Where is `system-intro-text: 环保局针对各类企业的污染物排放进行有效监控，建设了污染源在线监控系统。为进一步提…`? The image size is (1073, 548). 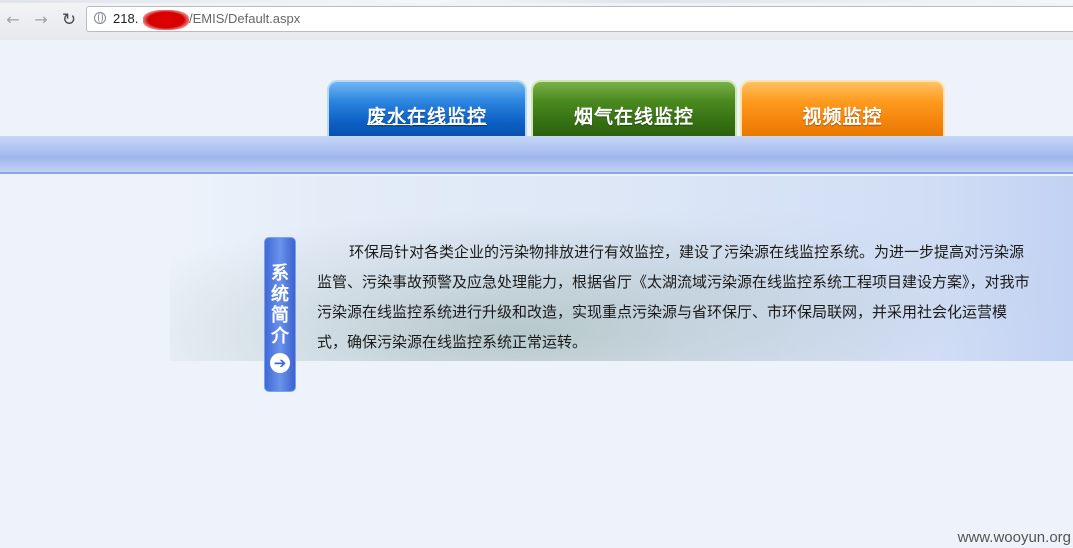 system-intro-text: 环保局针对各类企业的污染物排放进行有效监控，建设了污染源在线监控系统。为进一步提… is located at coordinates (673, 297).